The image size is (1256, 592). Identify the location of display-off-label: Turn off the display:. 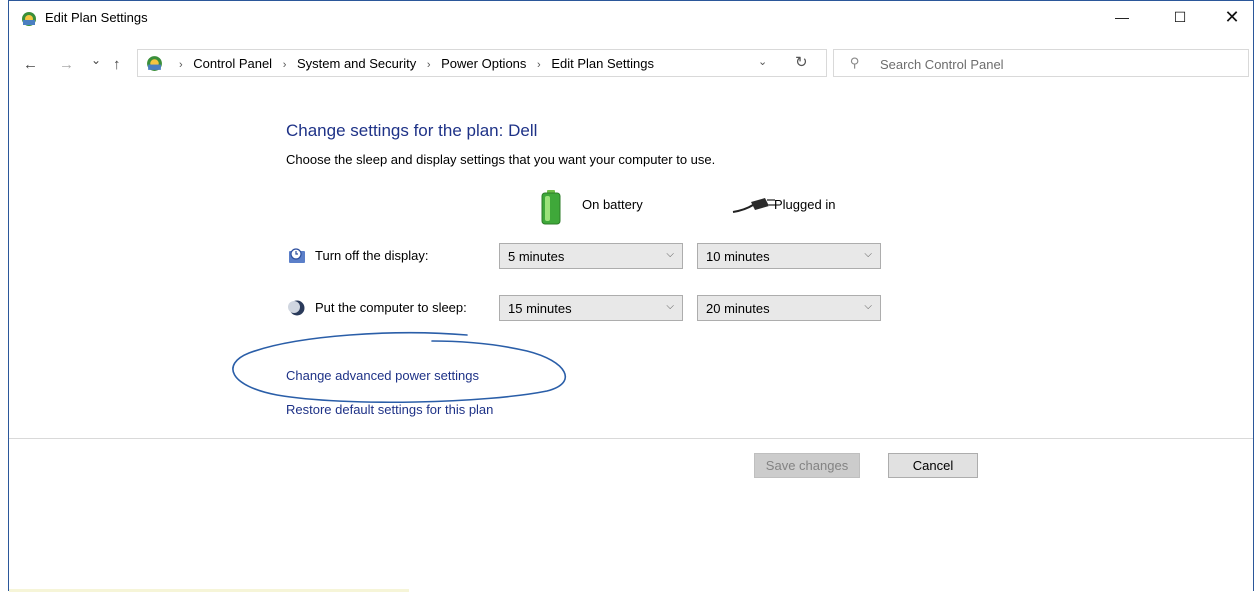
(372, 255).